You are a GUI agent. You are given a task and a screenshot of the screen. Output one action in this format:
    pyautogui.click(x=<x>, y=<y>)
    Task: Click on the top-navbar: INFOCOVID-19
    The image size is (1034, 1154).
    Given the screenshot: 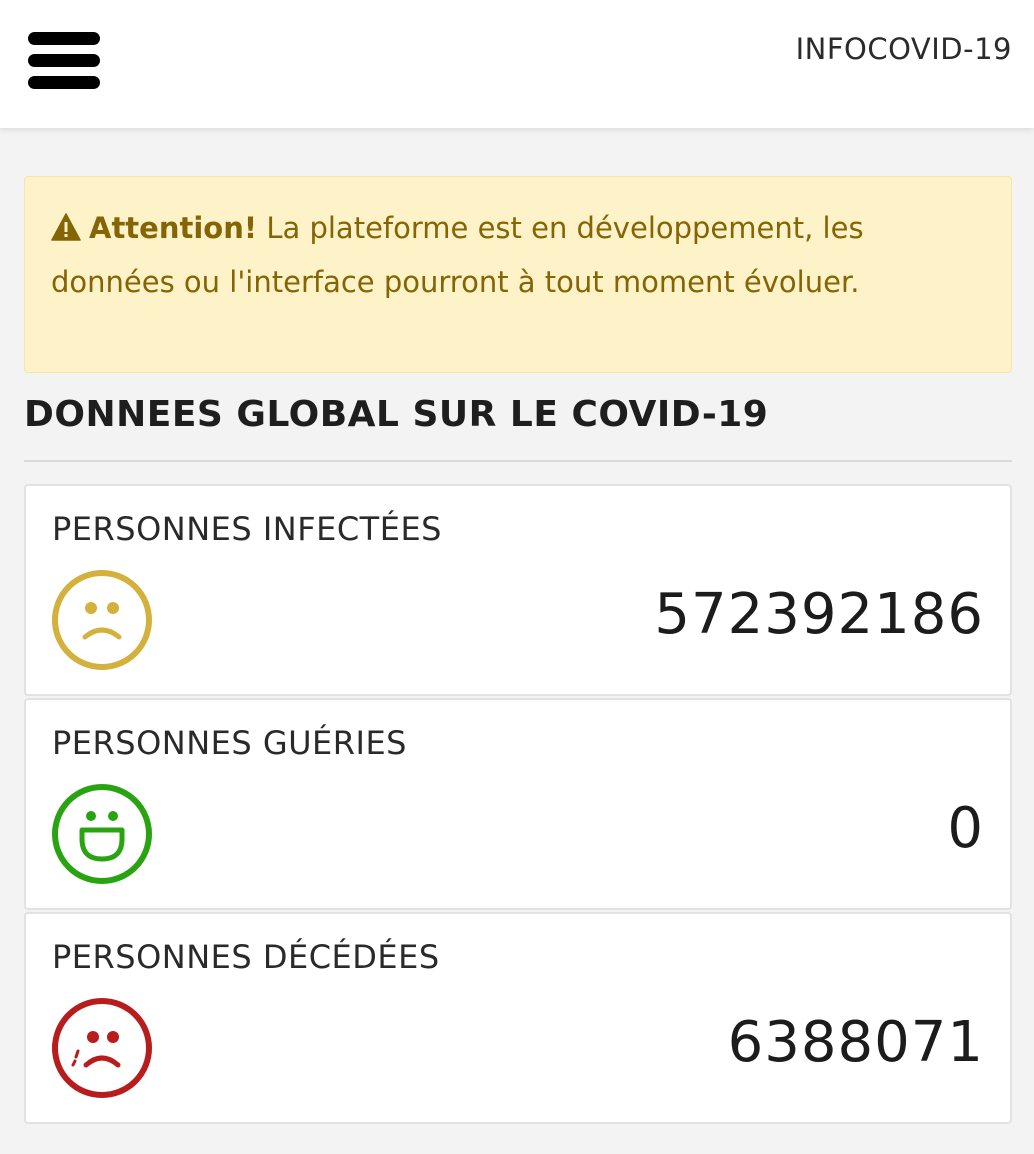 What is the action you would take?
    pyautogui.click(x=517, y=64)
    